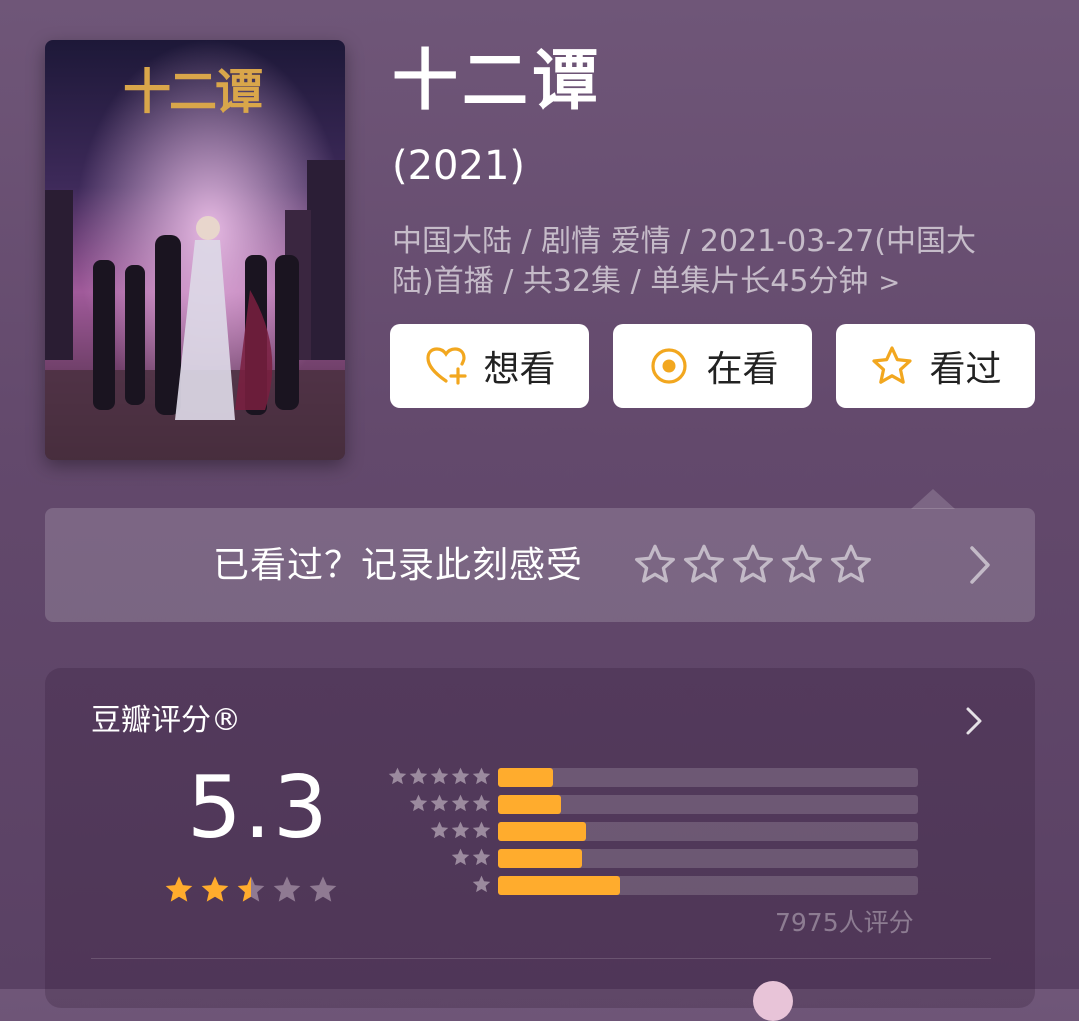 The height and width of the screenshot is (1021, 1079). I want to click on want-to-watch-button: 想看, so click(489, 366).